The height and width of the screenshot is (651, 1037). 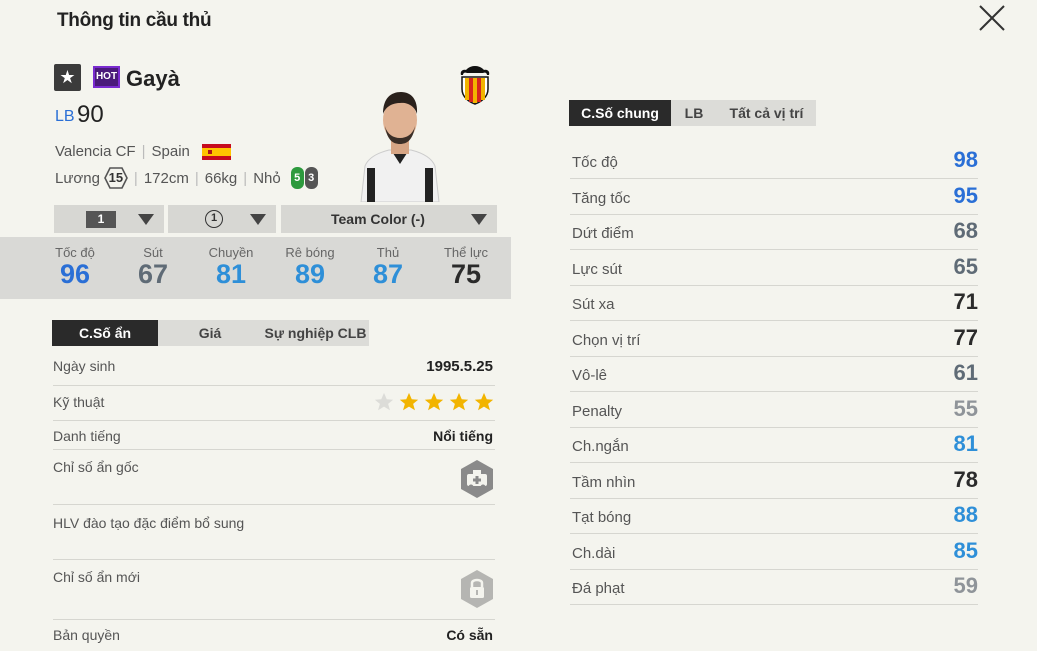 What do you see at coordinates (774, 232) in the screenshot?
I see `stat-row: Dứt điểm 68` at bounding box center [774, 232].